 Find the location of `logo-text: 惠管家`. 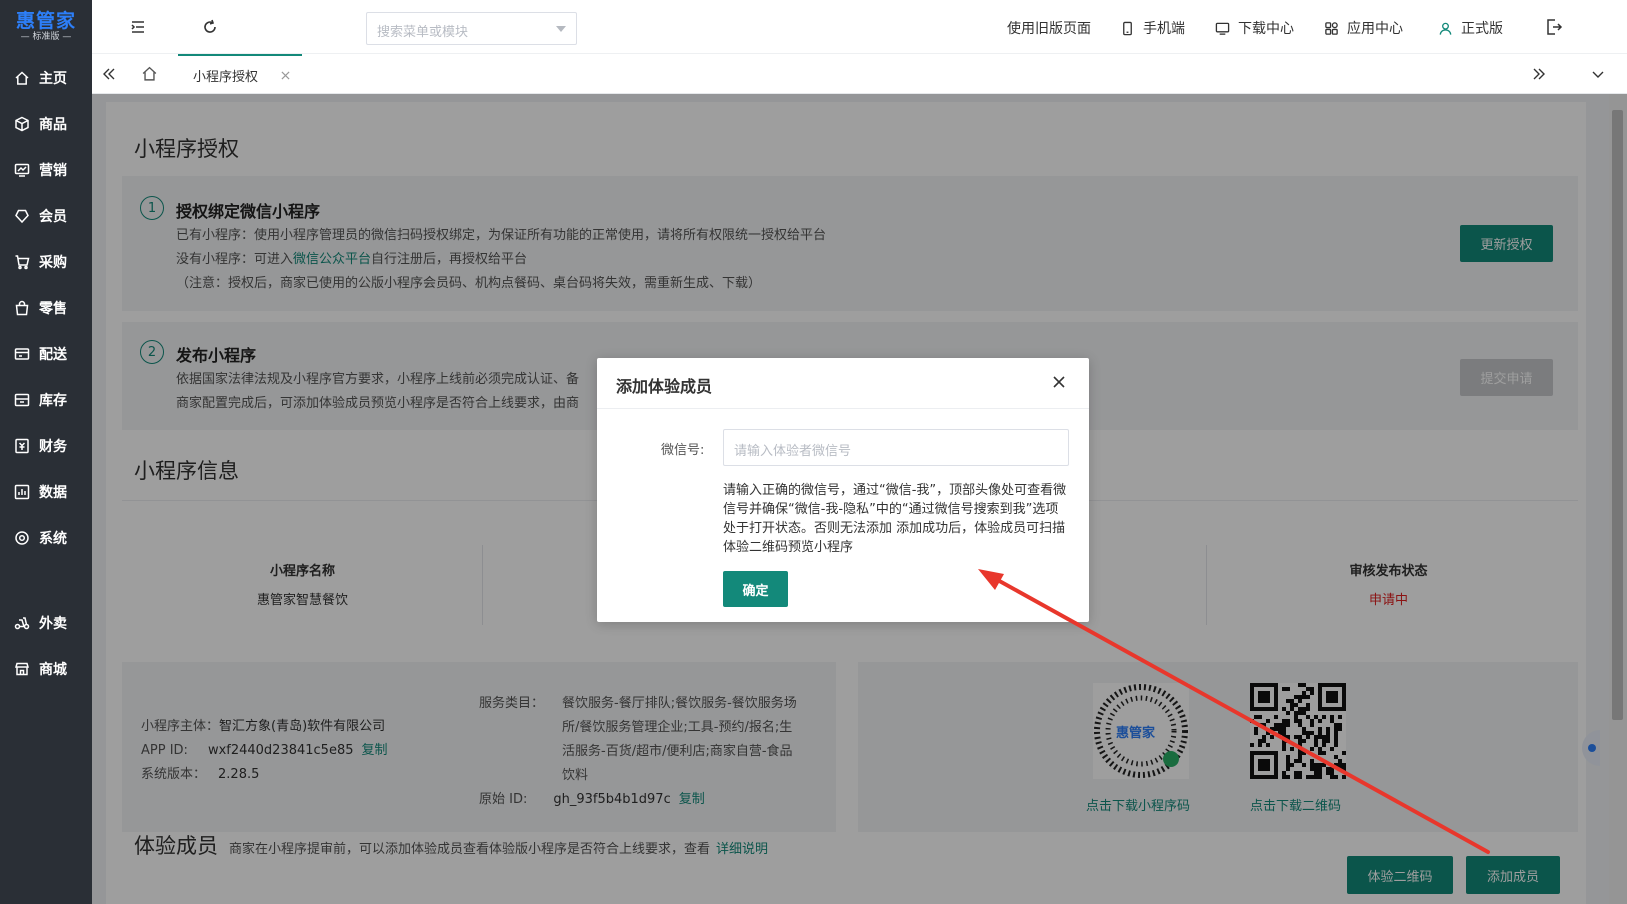

logo-text: 惠管家 is located at coordinates (45, 20).